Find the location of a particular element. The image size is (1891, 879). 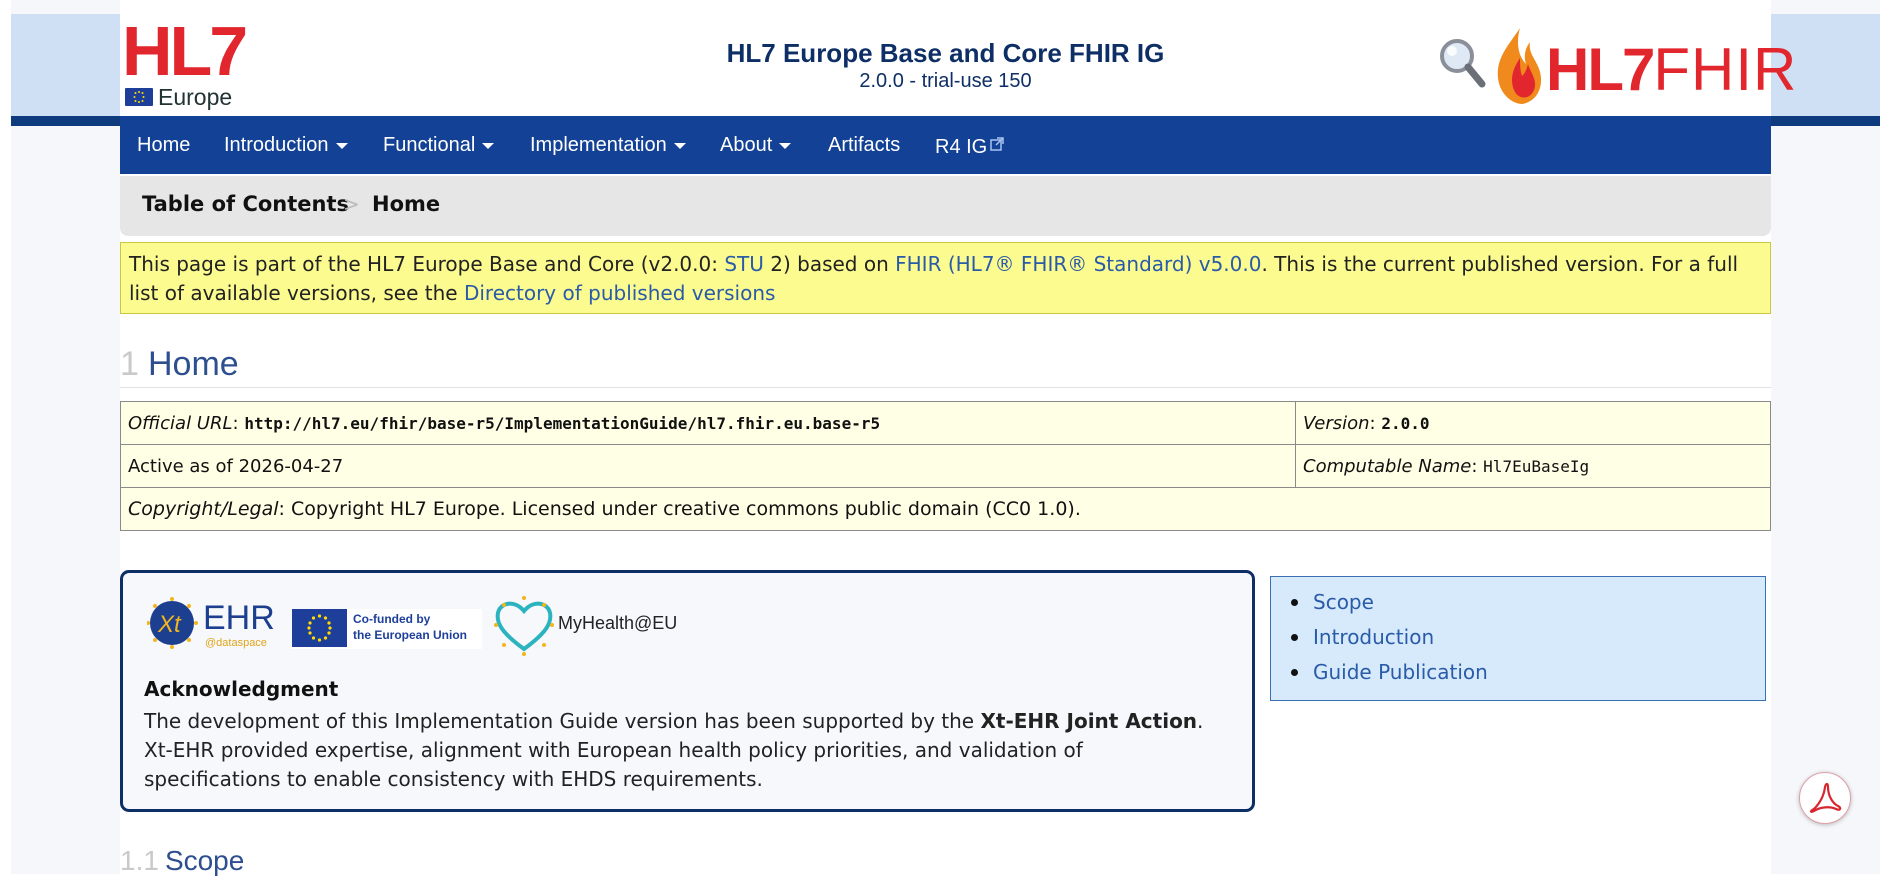

version-value: 2.0.0 is located at coordinates (1405, 423).